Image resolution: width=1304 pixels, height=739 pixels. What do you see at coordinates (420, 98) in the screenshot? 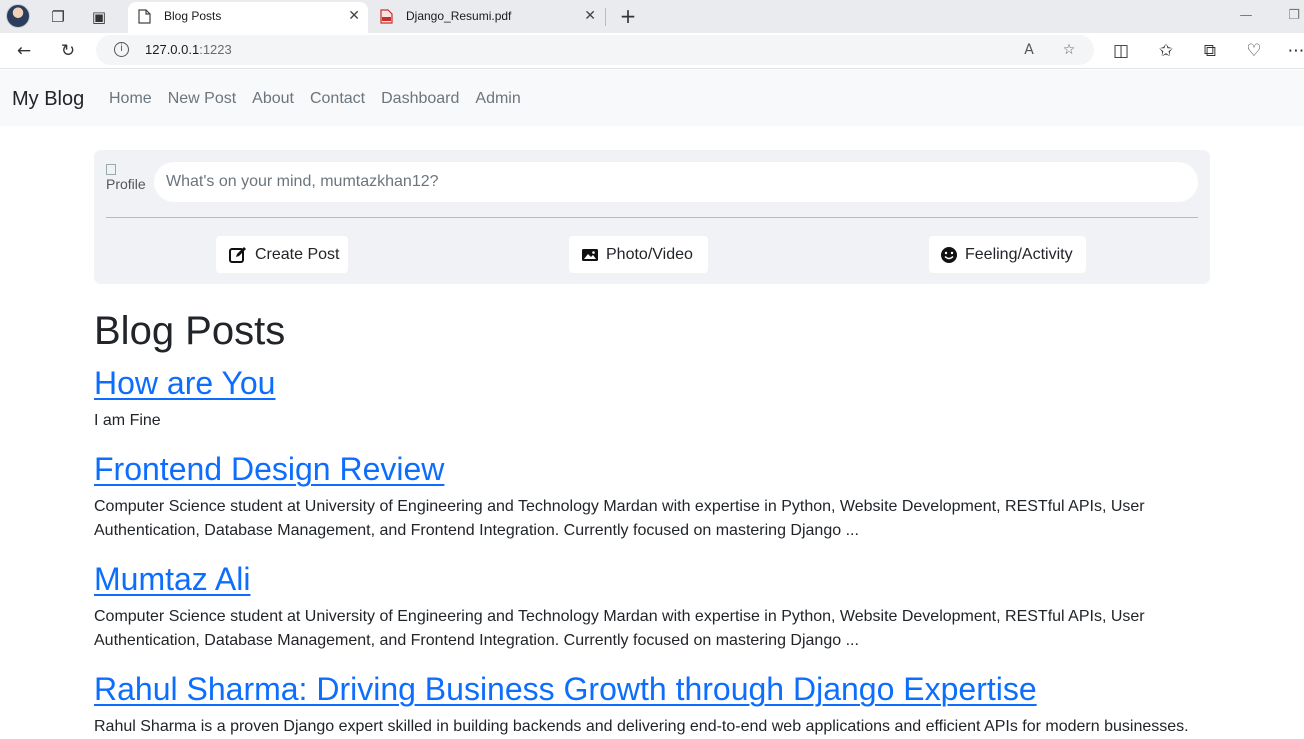
I see `nav-link-dashboard: Dashboard` at bounding box center [420, 98].